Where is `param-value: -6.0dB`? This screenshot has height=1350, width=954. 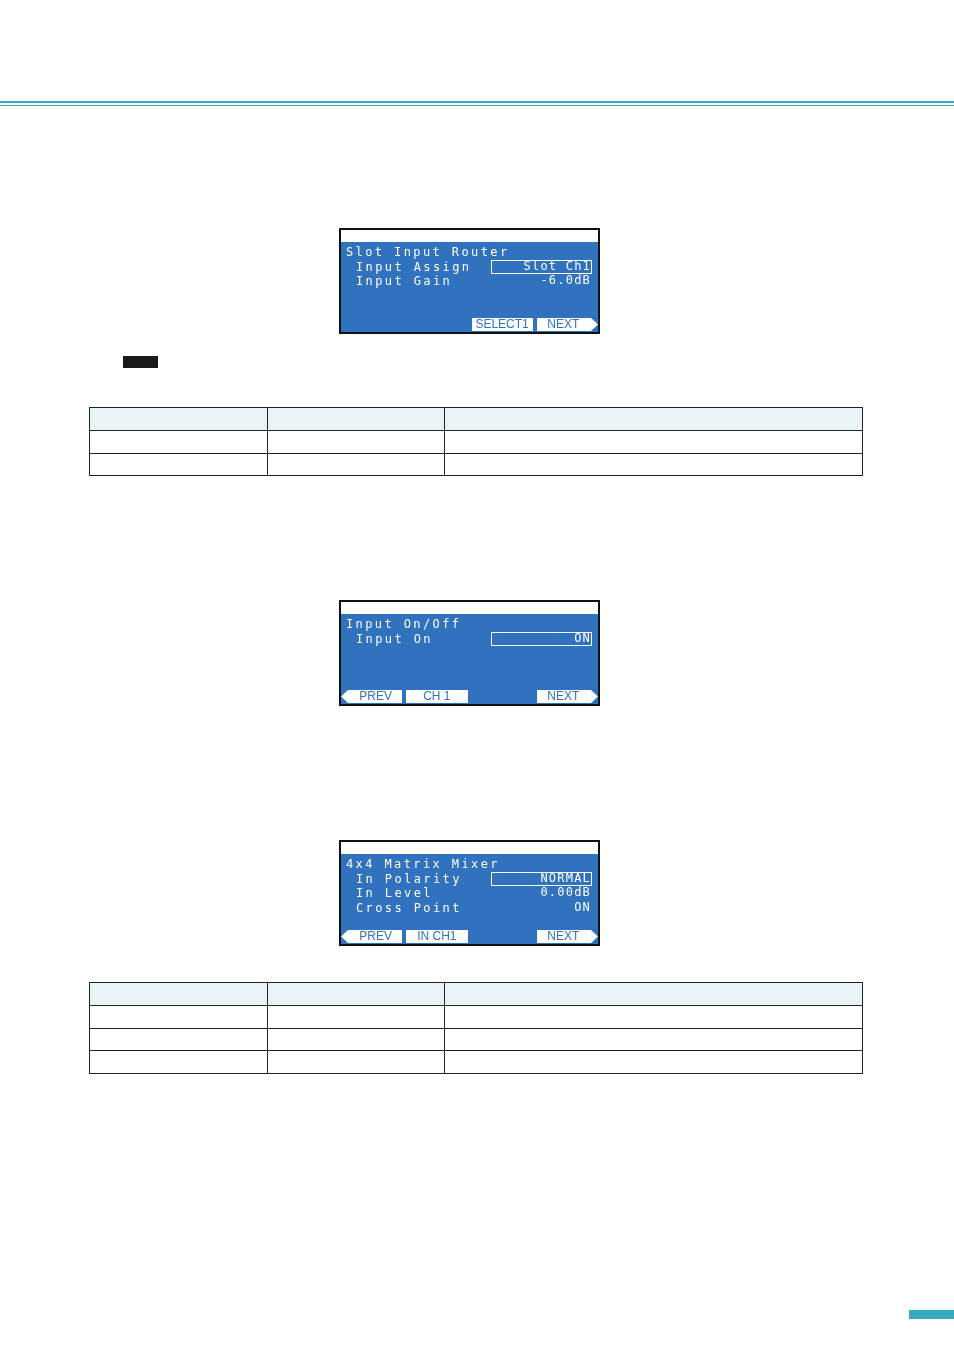 param-value: -6.0dB is located at coordinates (565, 281).